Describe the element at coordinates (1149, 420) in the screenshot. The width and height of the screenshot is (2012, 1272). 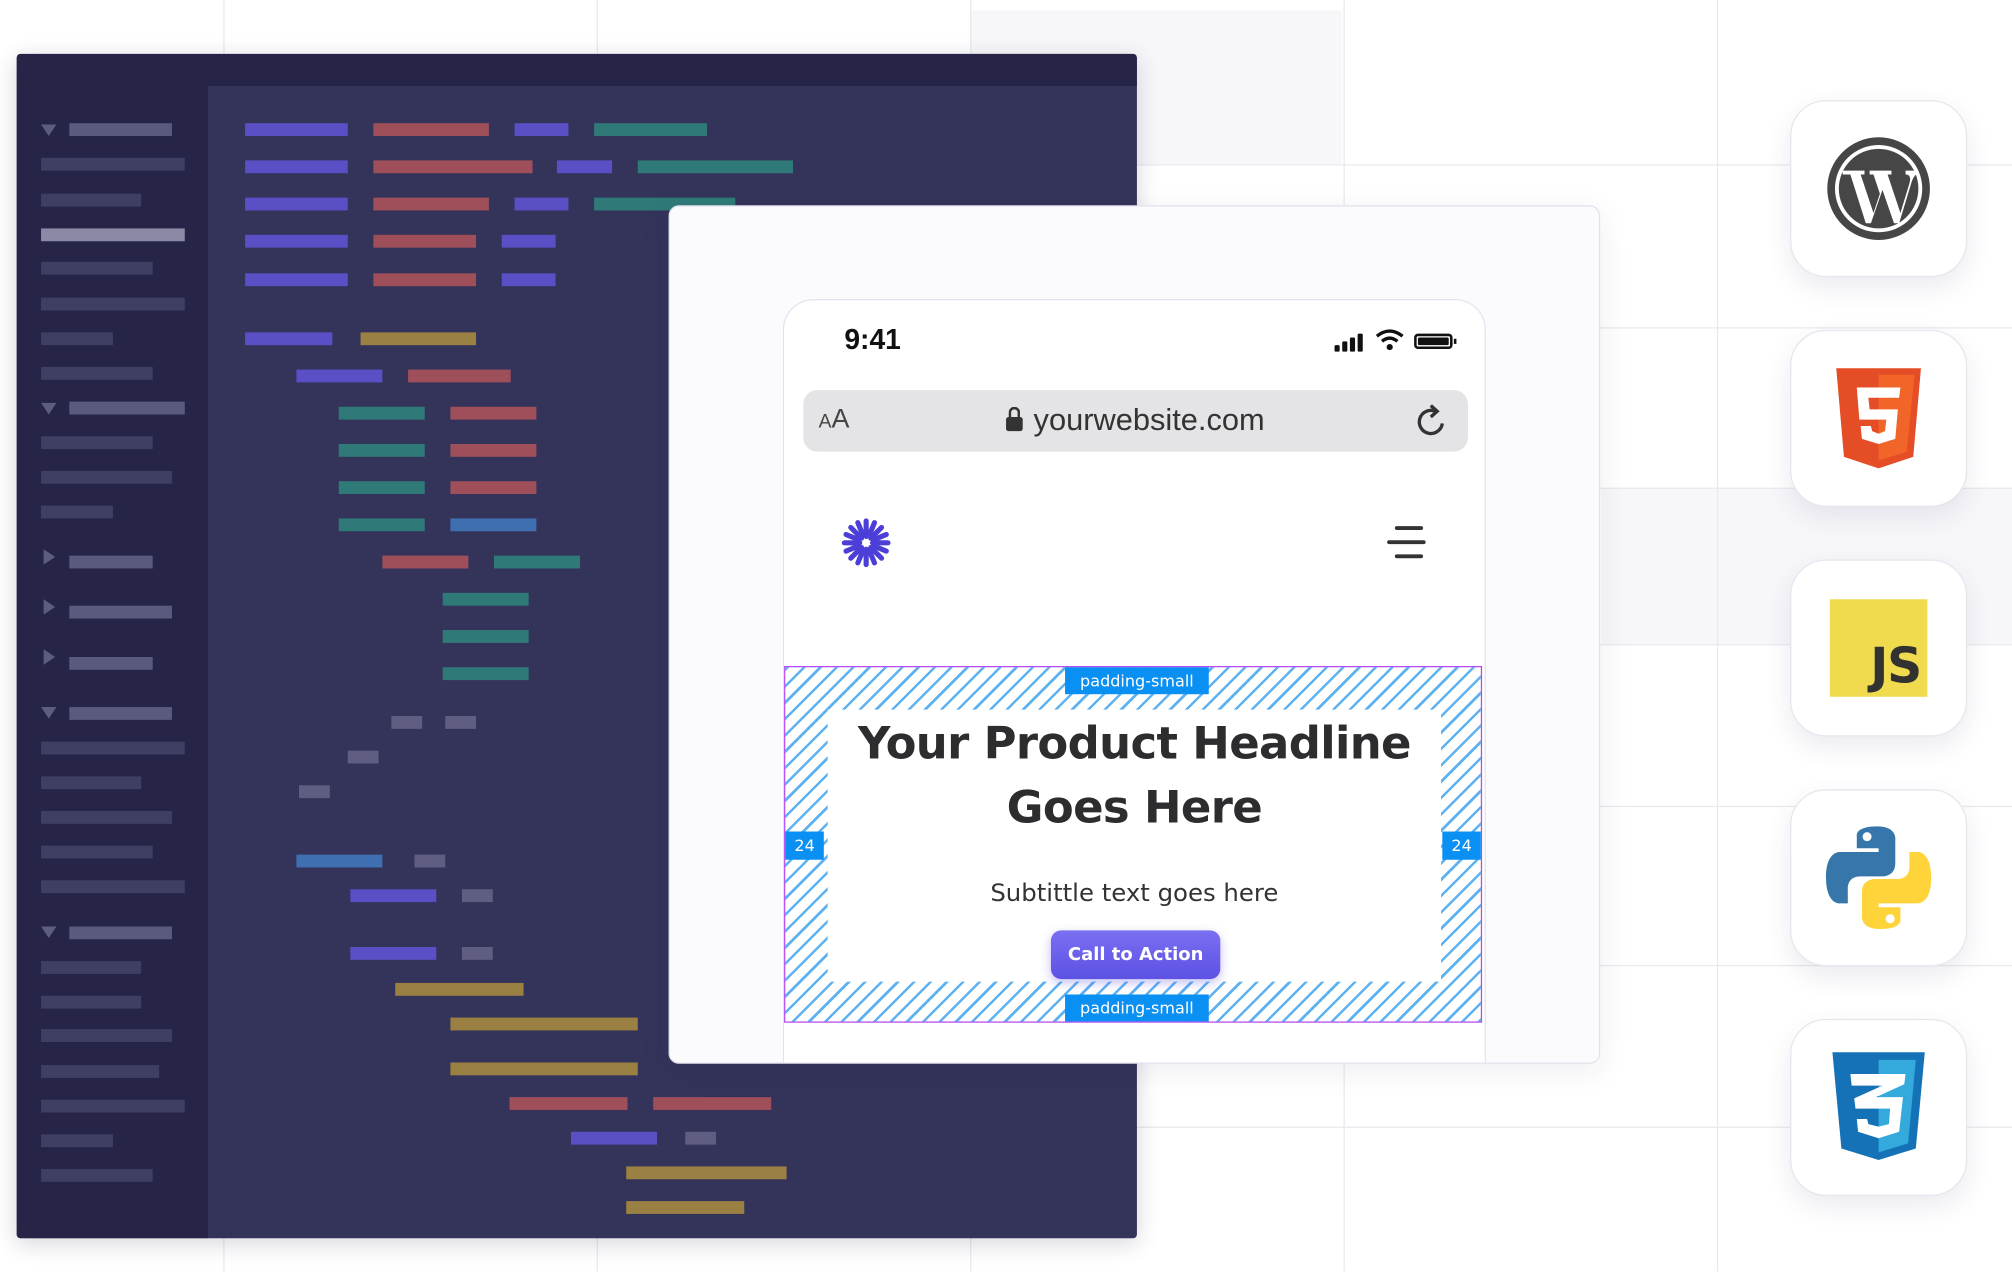
I see `url-text: yourwebsite.com` at that location.